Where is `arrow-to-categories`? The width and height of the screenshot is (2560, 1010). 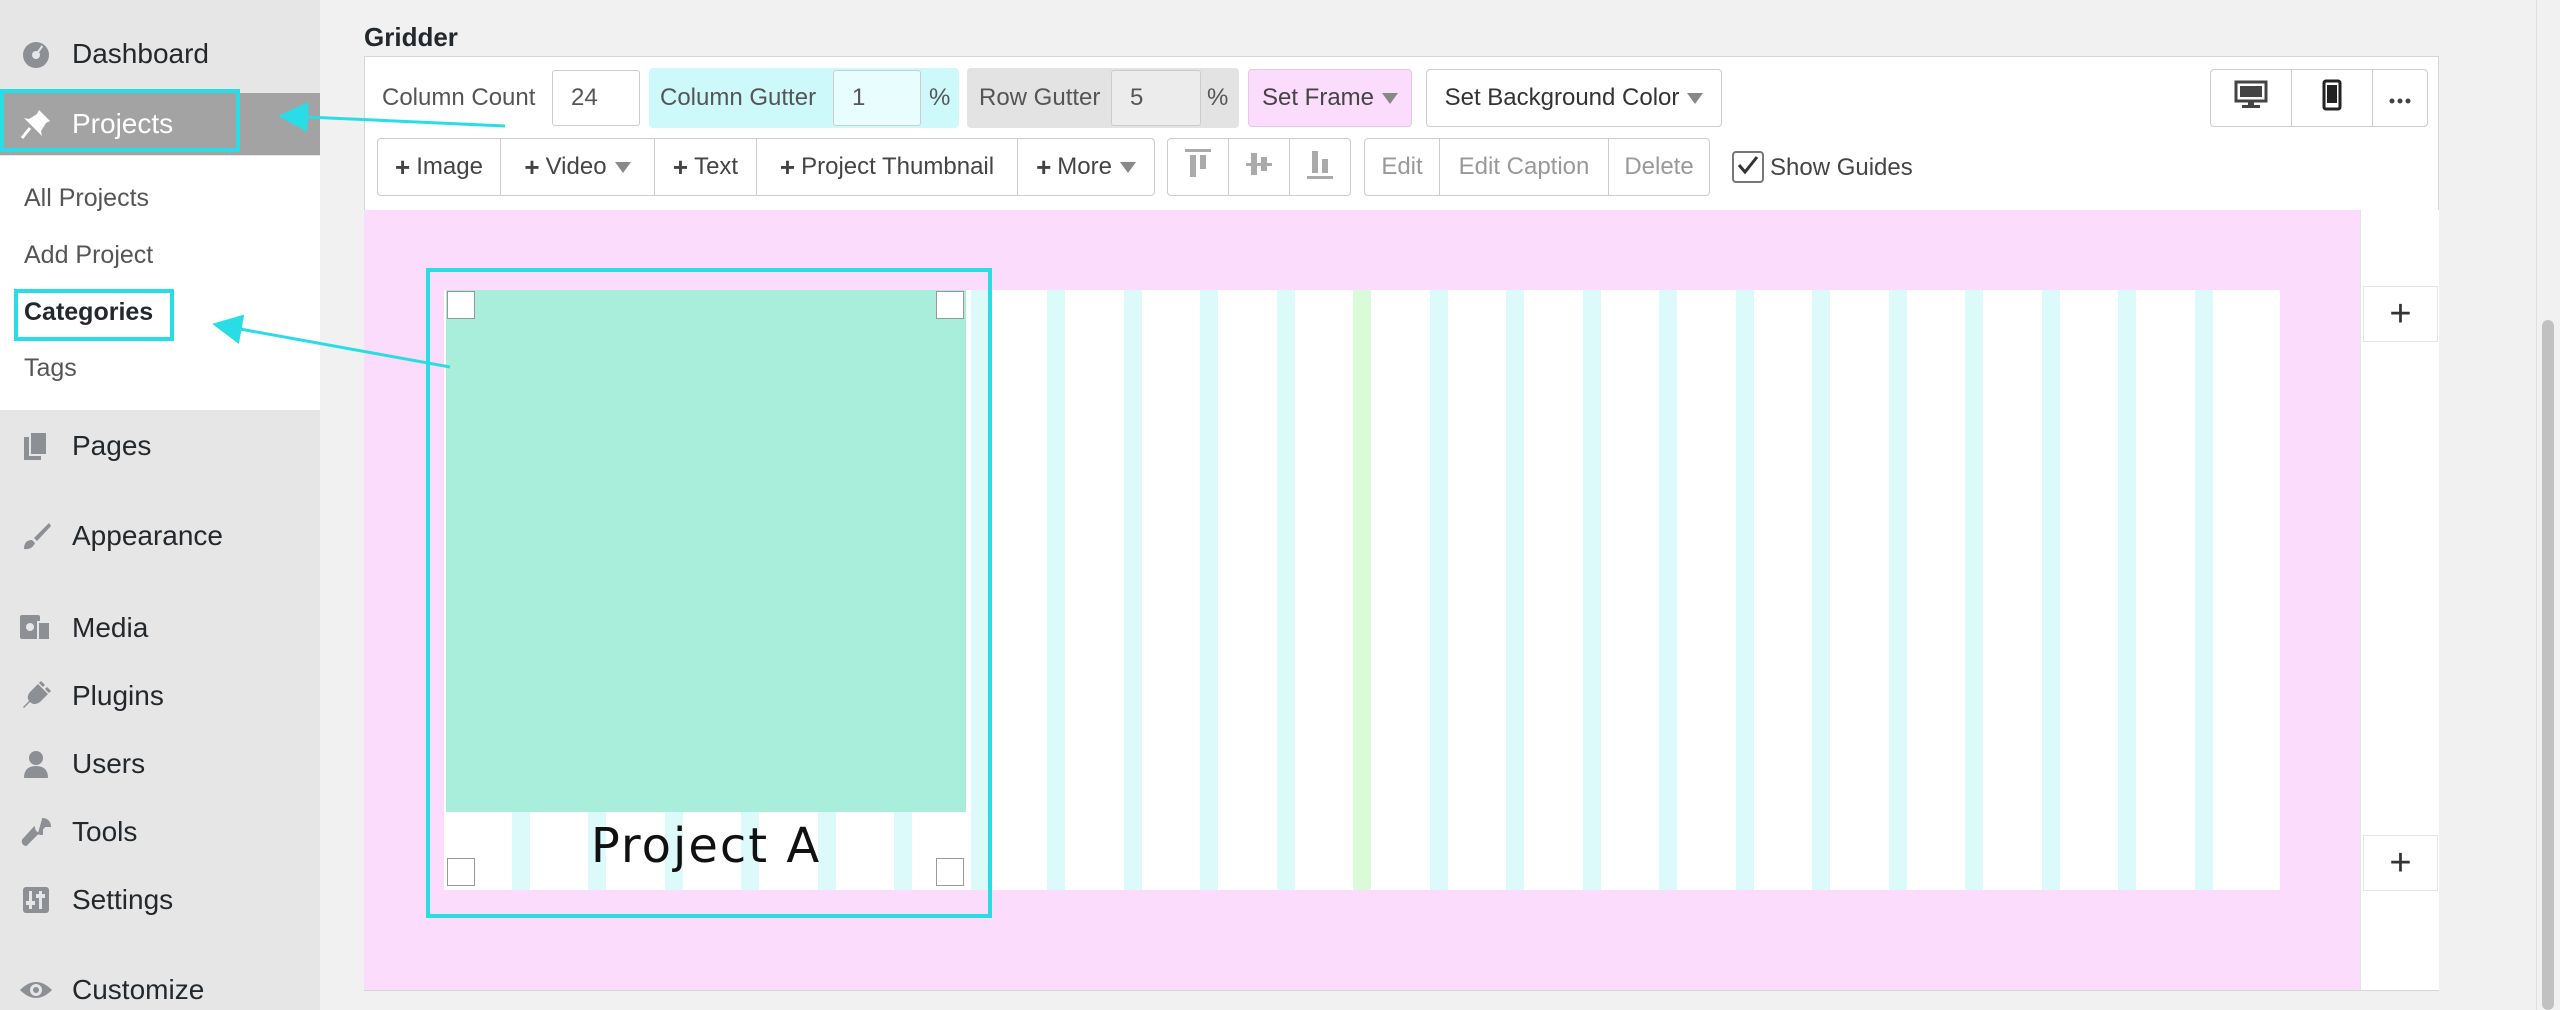
arrow-to-categories is located at coordinates (331, 341).